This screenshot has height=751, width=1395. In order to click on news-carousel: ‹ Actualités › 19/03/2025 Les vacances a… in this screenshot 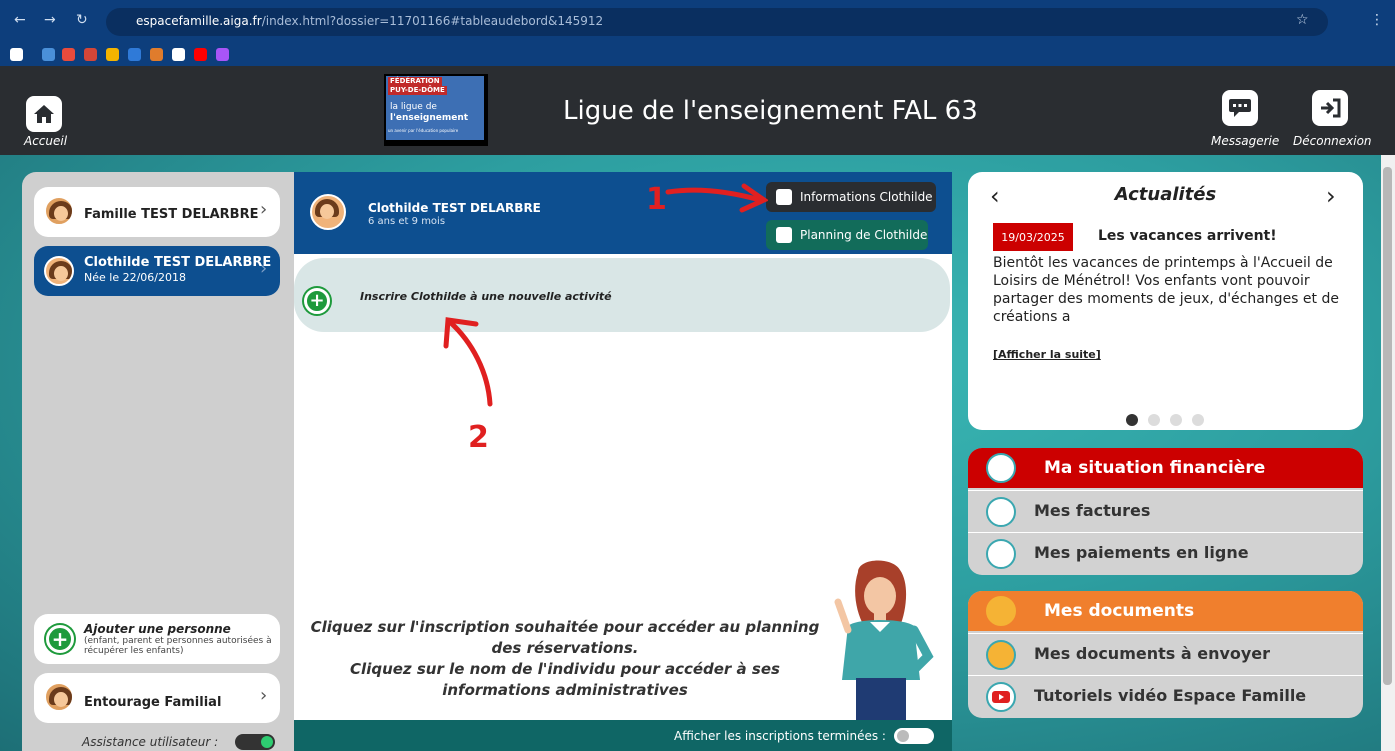, I will do `click(1165, 301)`.